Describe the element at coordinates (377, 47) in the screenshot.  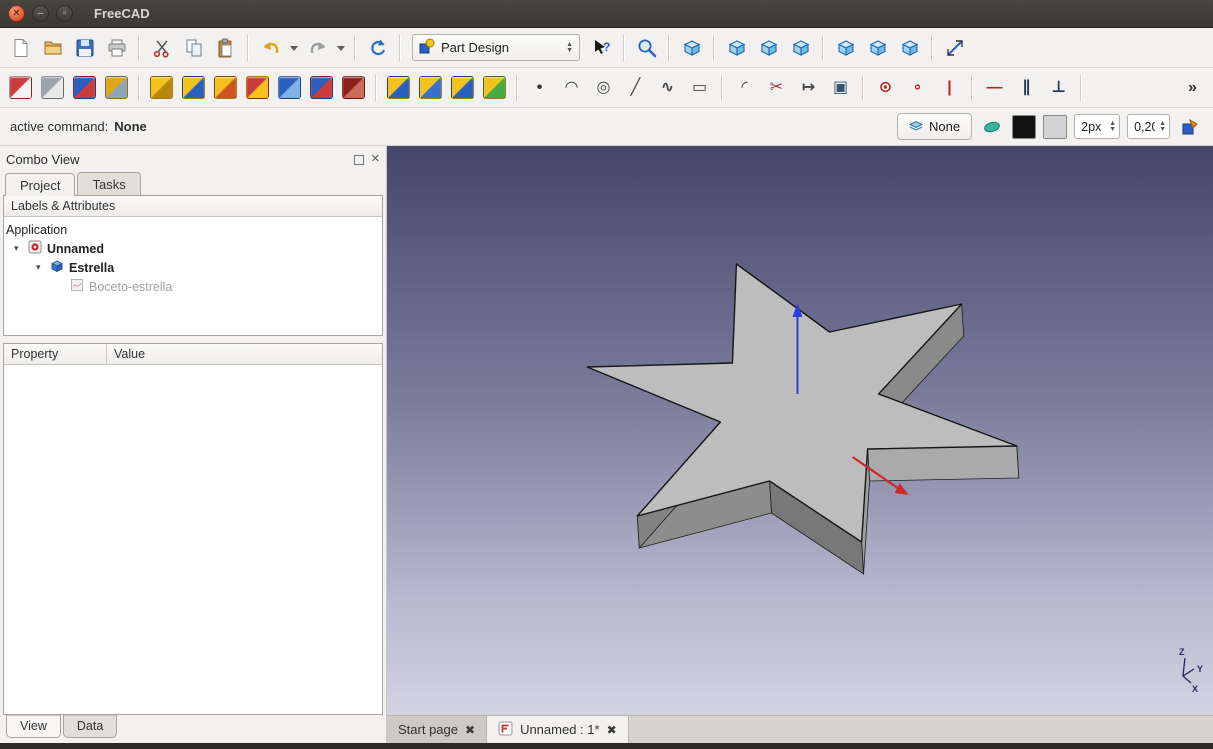
I see `refresh-icon` at that location.